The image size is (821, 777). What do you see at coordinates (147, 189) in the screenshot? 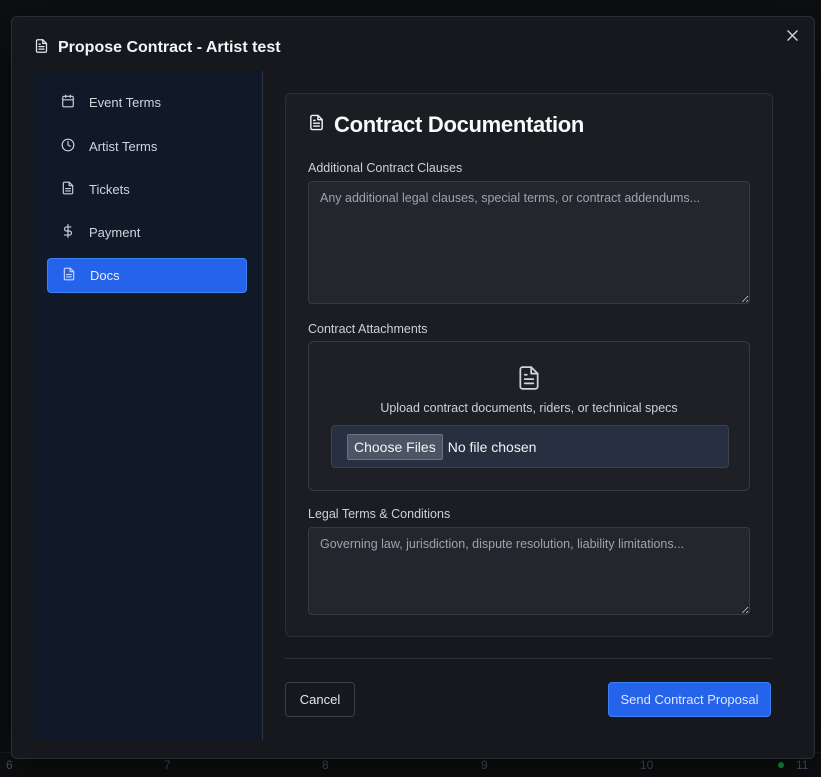
I see `sidebar-item-tickets: Tickets` at bounding box center [147, 189].